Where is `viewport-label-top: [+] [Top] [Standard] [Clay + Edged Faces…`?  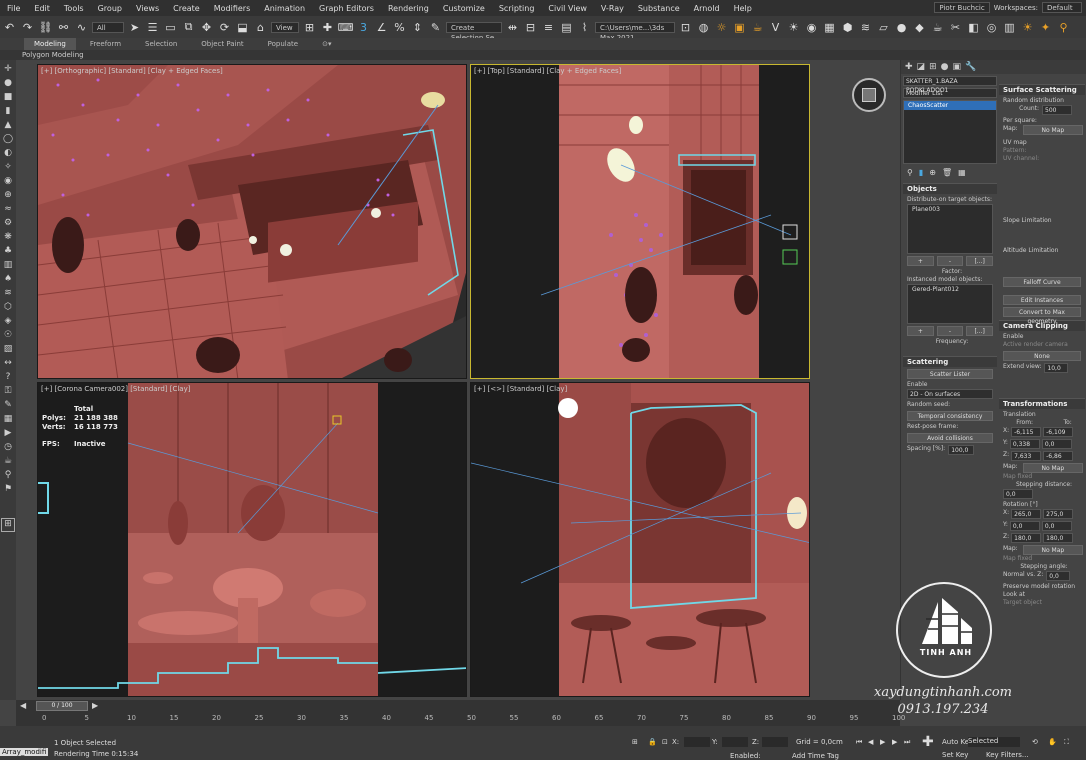
viewport-label-top: [+] [Top] [Standard] [Clay + Edged Faces… is located at coordinates (547, 71).